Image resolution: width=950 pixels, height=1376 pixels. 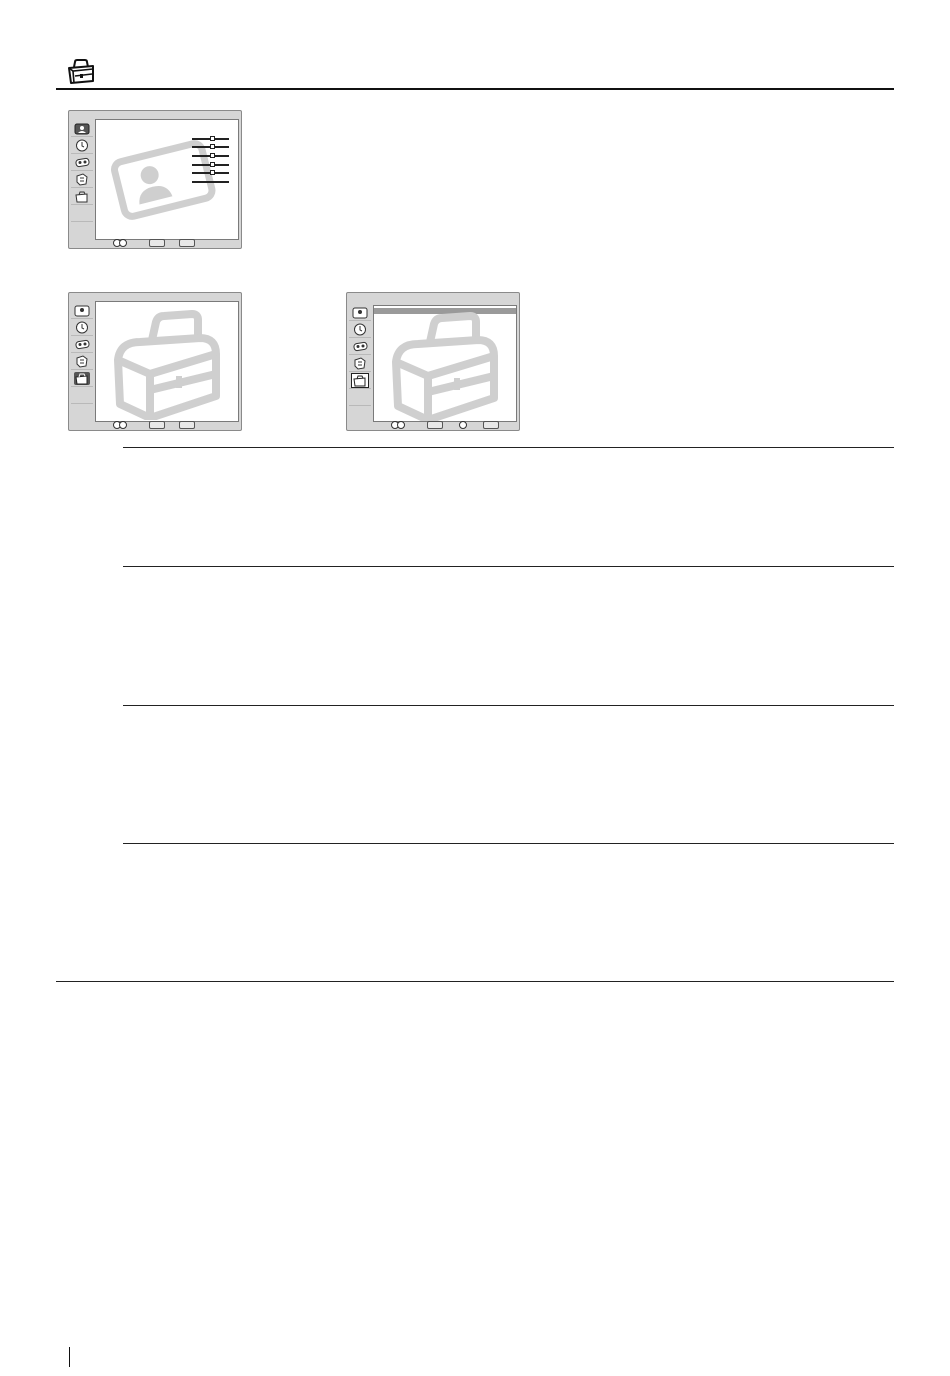 I want to click on header-toolbox-icon, so click(x=81, y=71).